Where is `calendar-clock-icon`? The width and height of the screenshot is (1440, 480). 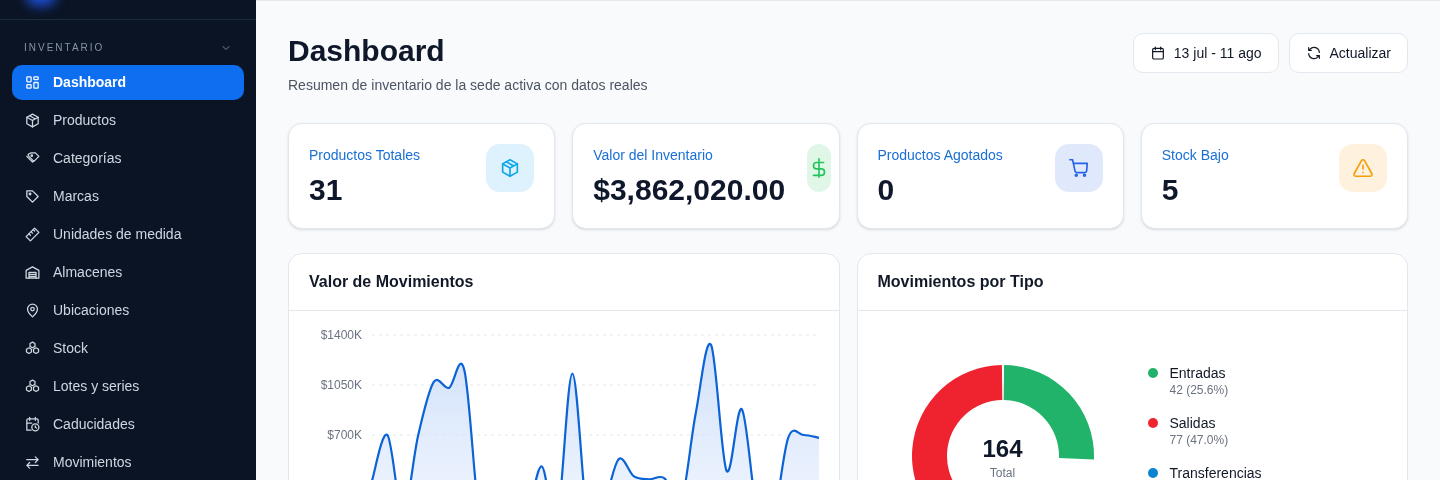
calendar-clock-icon is located at coordinates (32, 424).